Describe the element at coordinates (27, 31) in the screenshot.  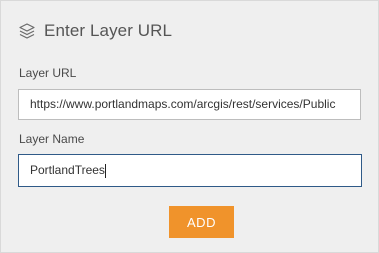
I see `layers-icon` at that location.